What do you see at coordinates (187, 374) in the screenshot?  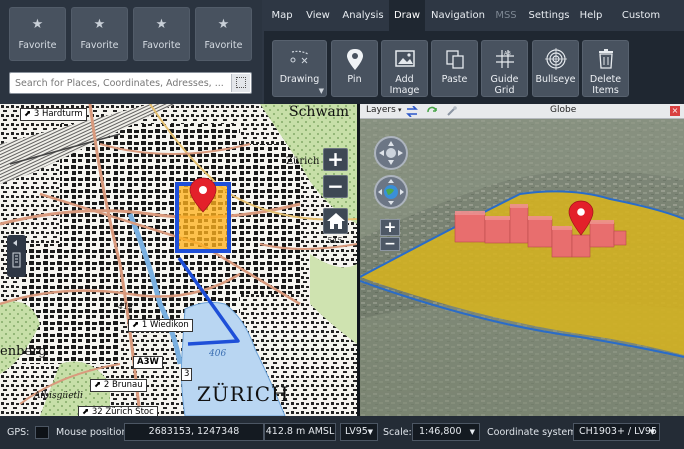 I see `label-3: 3` at bounding box center [187, 374].